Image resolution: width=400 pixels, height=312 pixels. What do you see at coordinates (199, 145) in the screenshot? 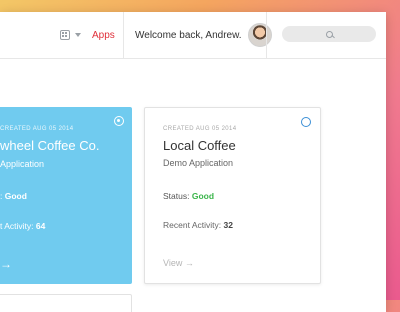
I see `app-title: Local Coffee` at bounding box center [199, 145].